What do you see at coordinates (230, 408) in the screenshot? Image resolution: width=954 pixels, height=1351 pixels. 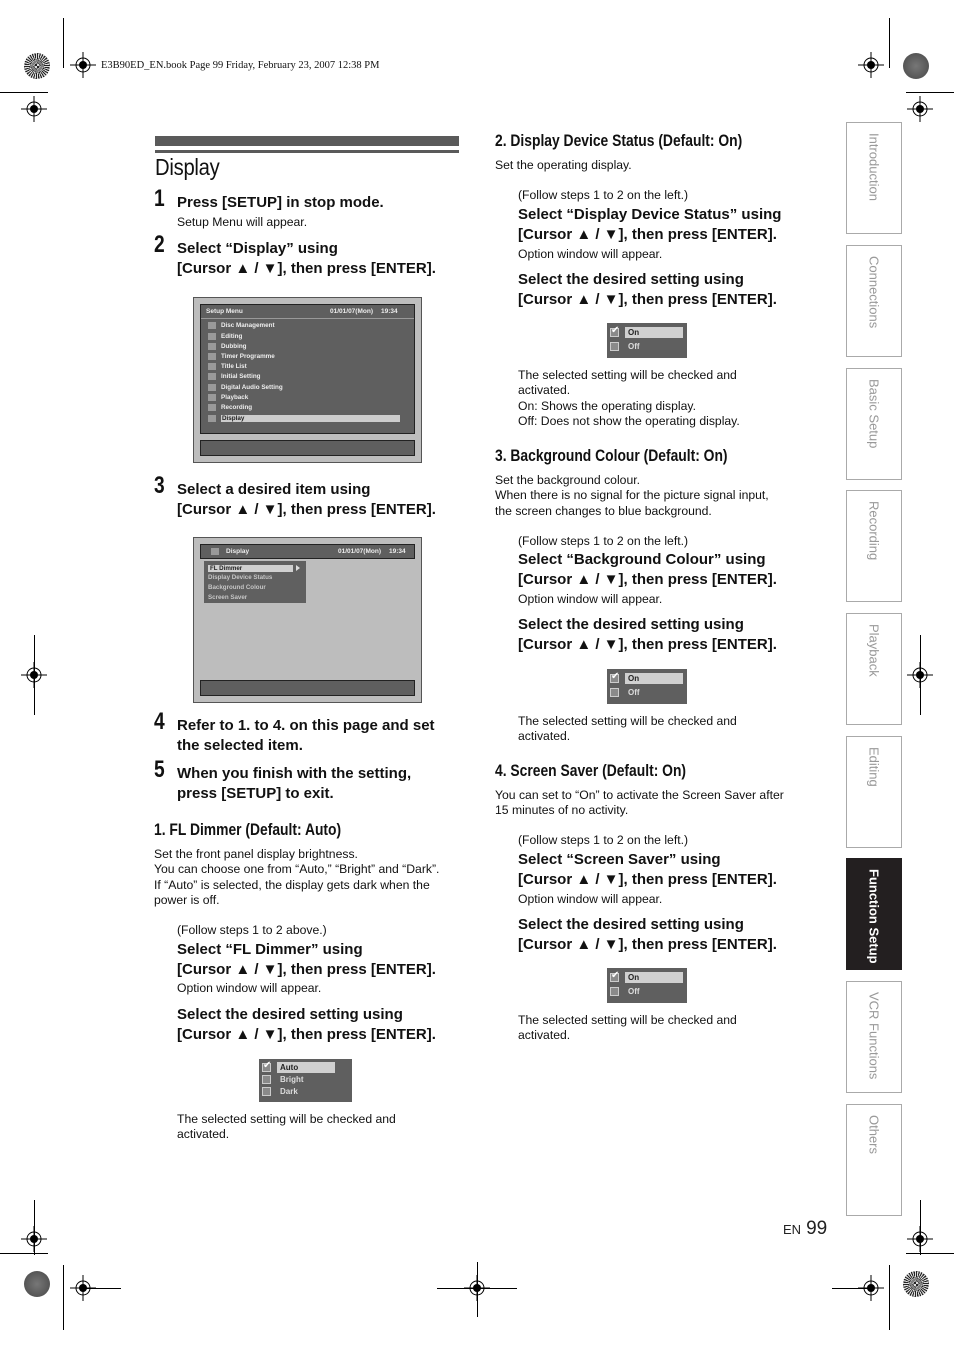 I see `menu-item: Recording` at bounding box center [230, 408].